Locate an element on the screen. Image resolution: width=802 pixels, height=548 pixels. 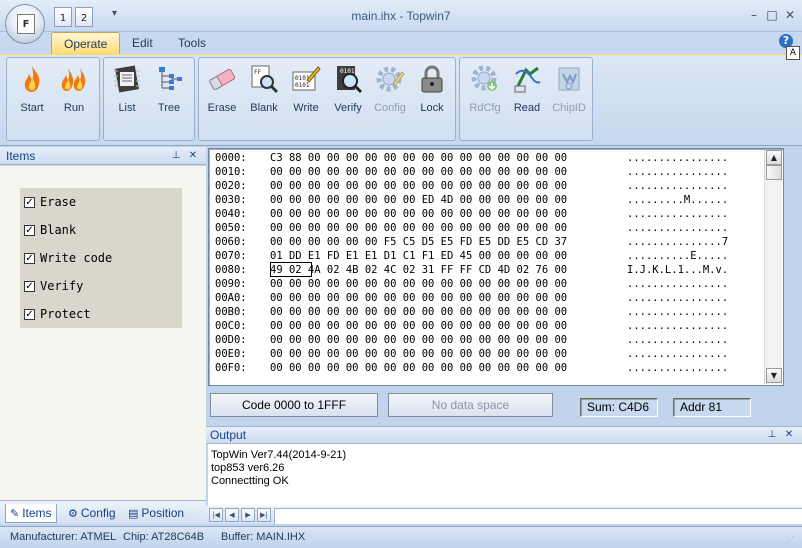
lock-button: Lock is located at coordinates (432, 91).